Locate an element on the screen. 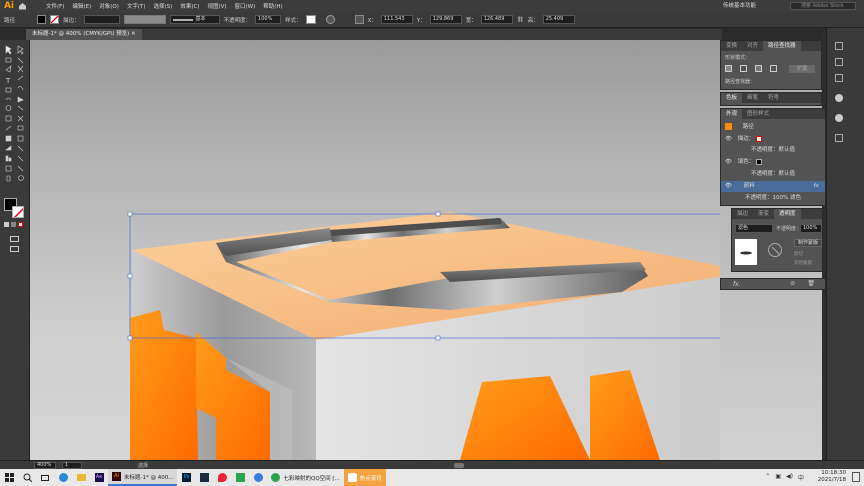 Image resolution: width=864 pixels, height=486 pixels. volume-icon: ◀) is located at coordinates (789, 477).